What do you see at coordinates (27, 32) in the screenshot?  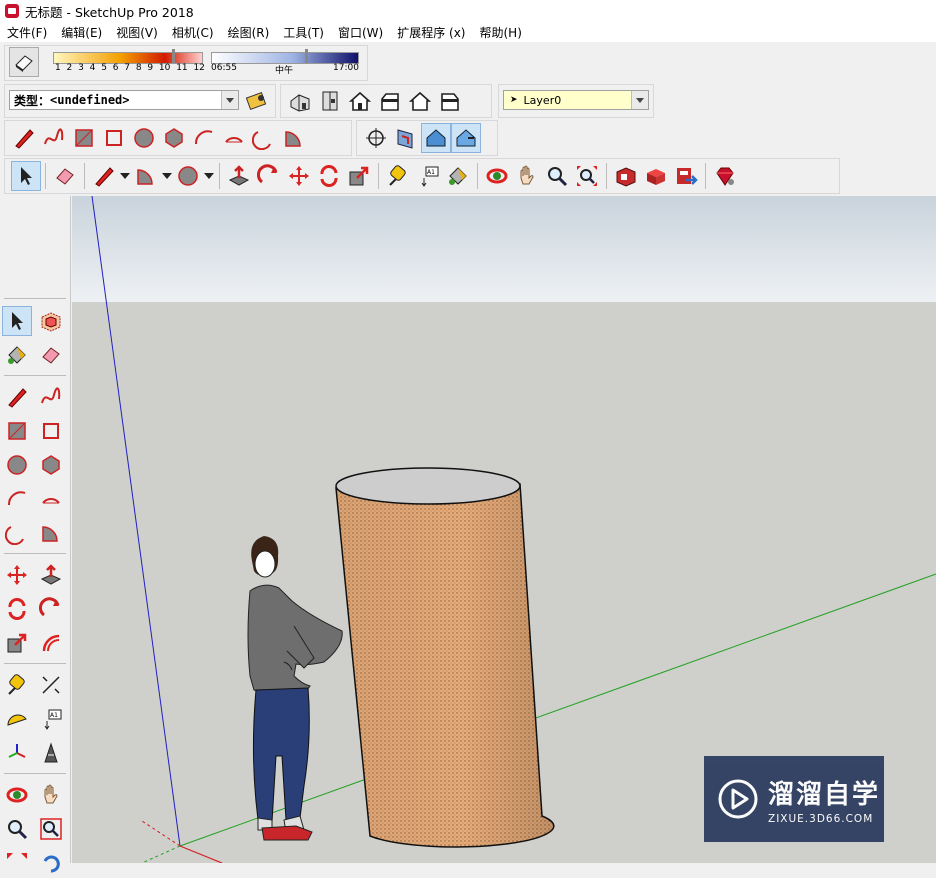 I see `menu-file: 文件(F)` at bounding box center [27, 32].